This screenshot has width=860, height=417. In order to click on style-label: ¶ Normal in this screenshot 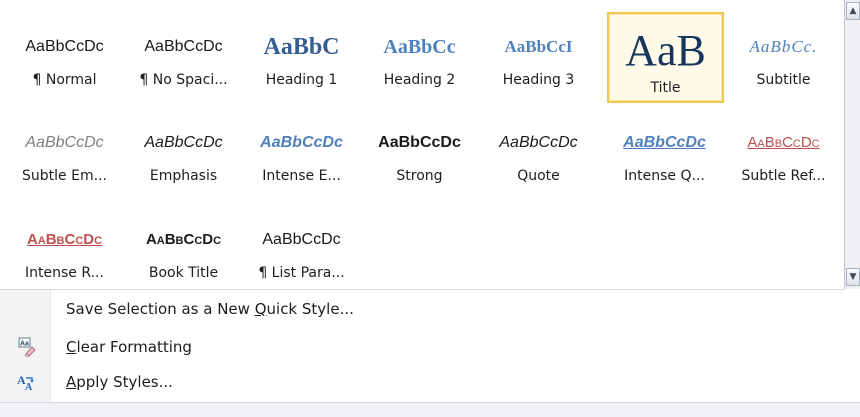, I will do `click(64, 80)`.